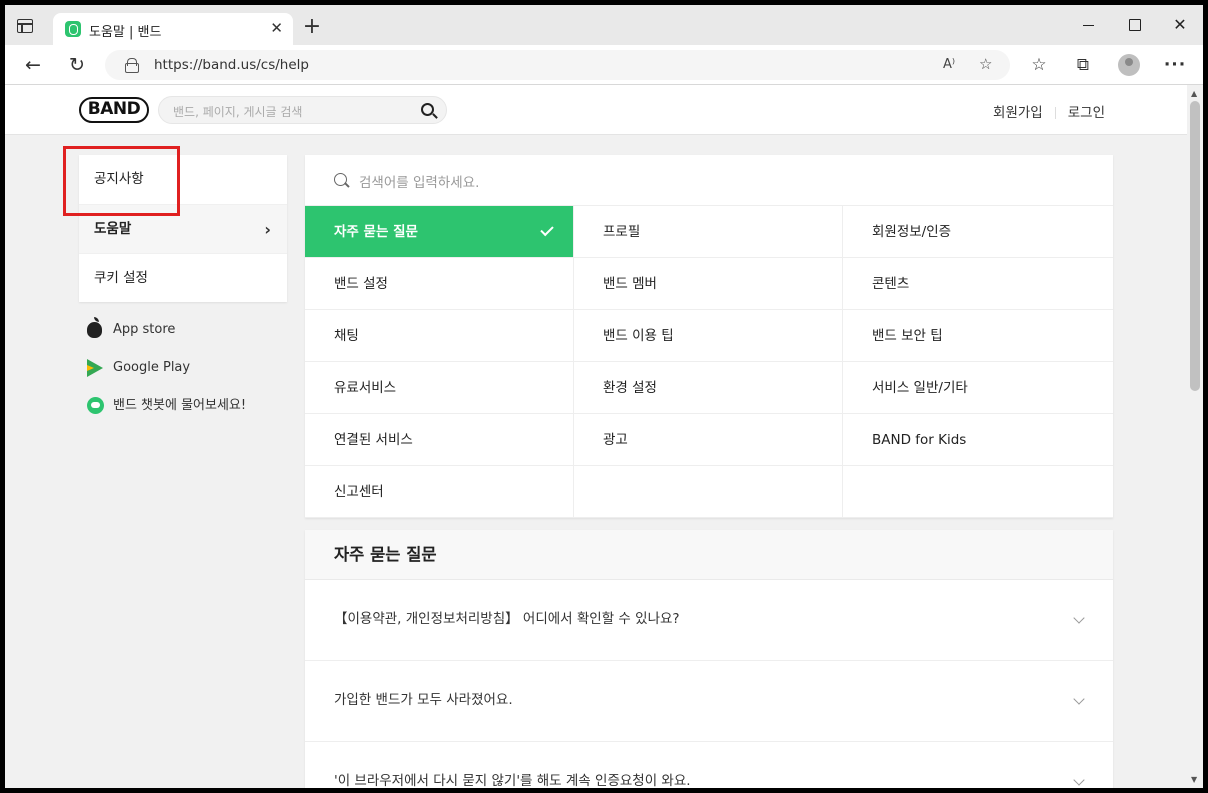 The width and height of the screenshot is (1208, 793). Describe the element at coordinates (439, 492) in the screenshot. I see `category-report-center: 신고센터` at that location.